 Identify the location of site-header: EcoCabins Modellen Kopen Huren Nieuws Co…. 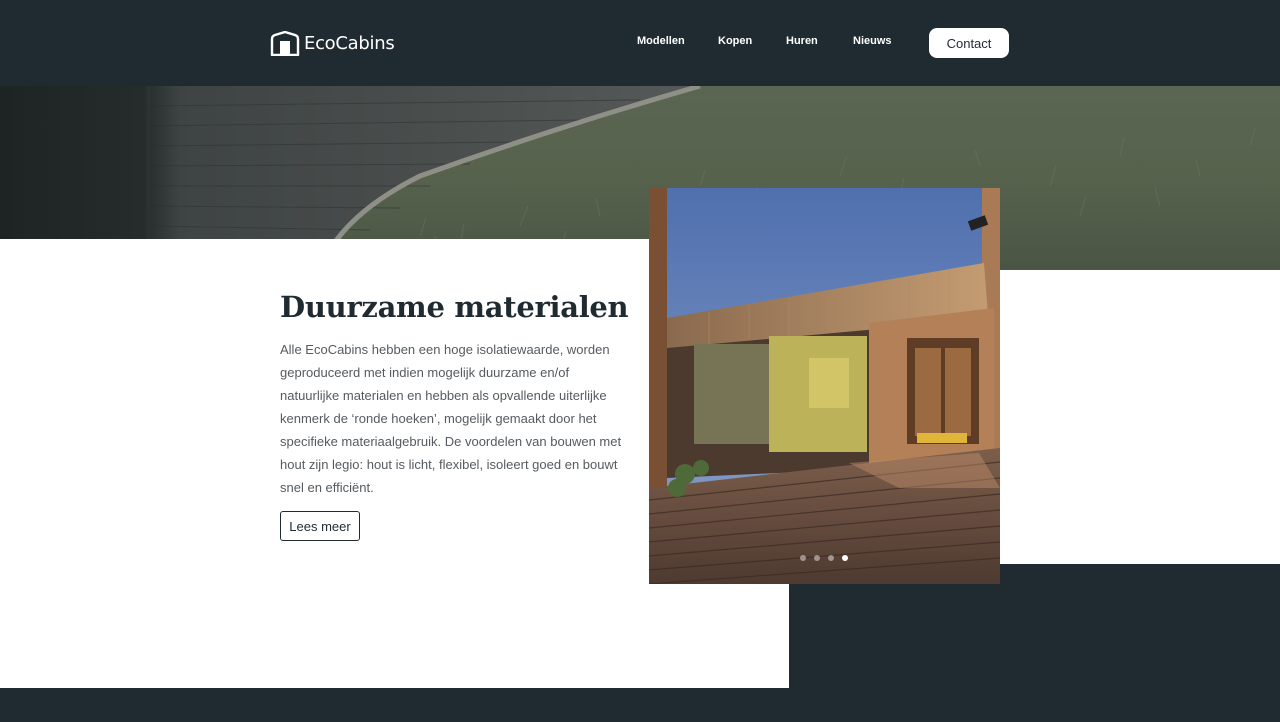
(640, 43).